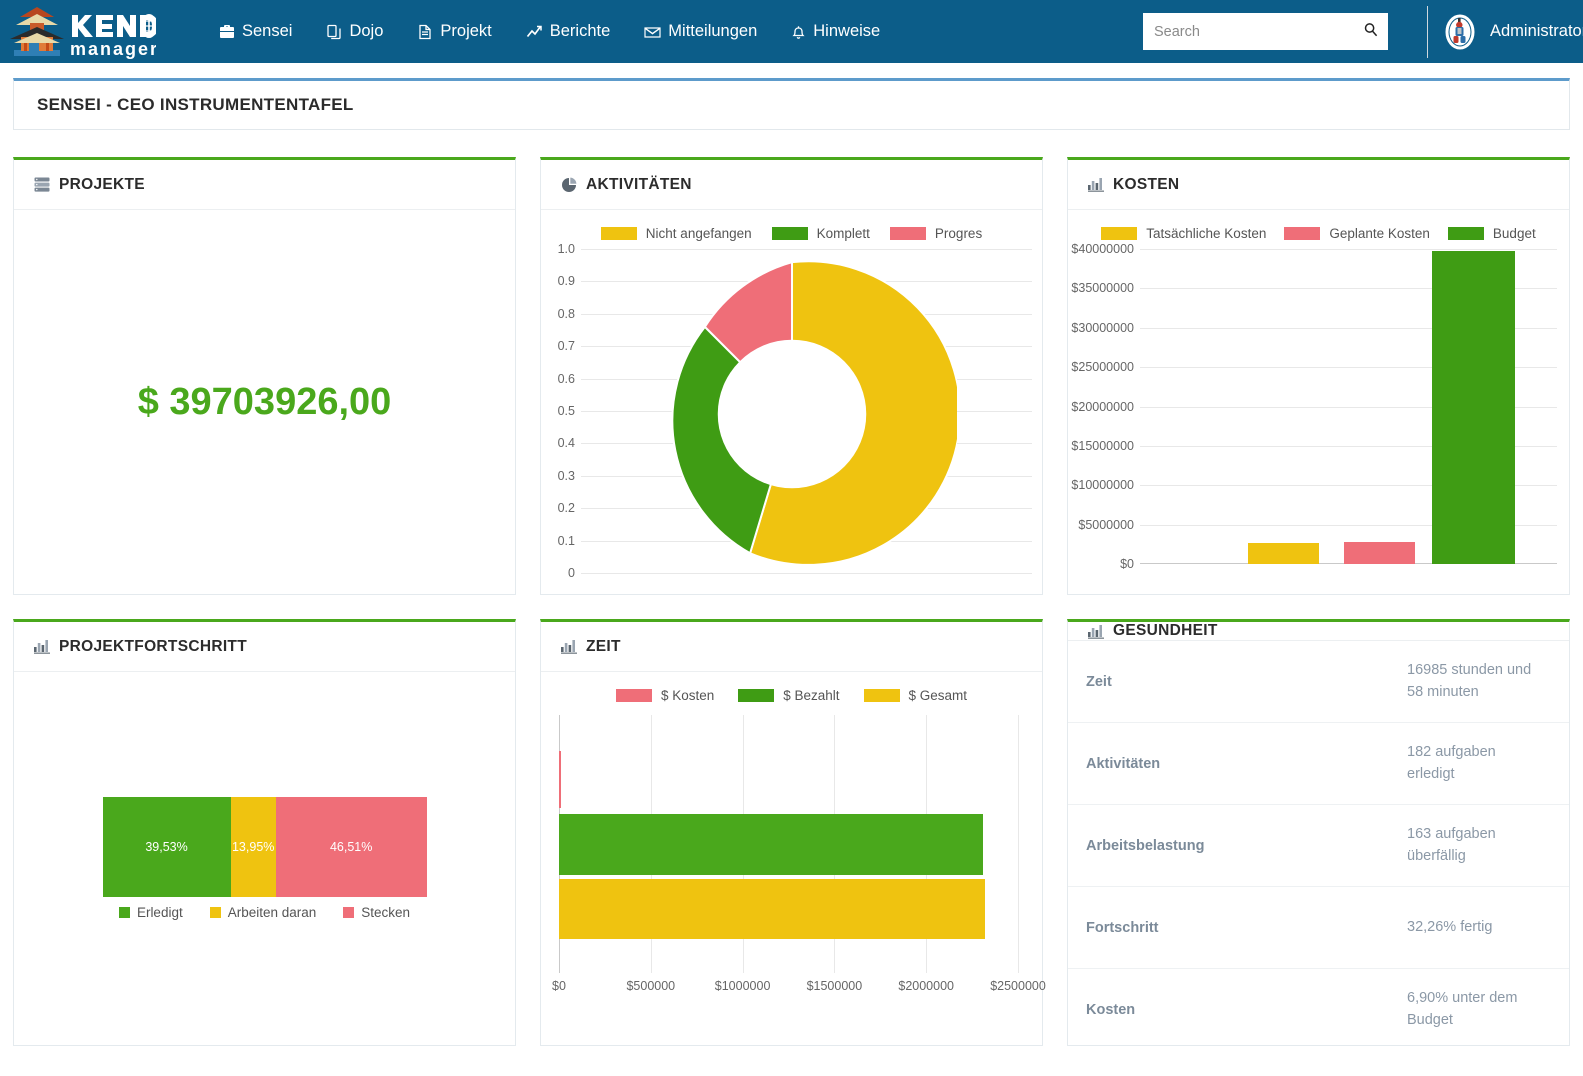 This screenshot has width=1583, height=1076. Describe the element at coordinates (835, 31) in the screenshot. I see `nav-item-hinweise: Hinweise` at that location.